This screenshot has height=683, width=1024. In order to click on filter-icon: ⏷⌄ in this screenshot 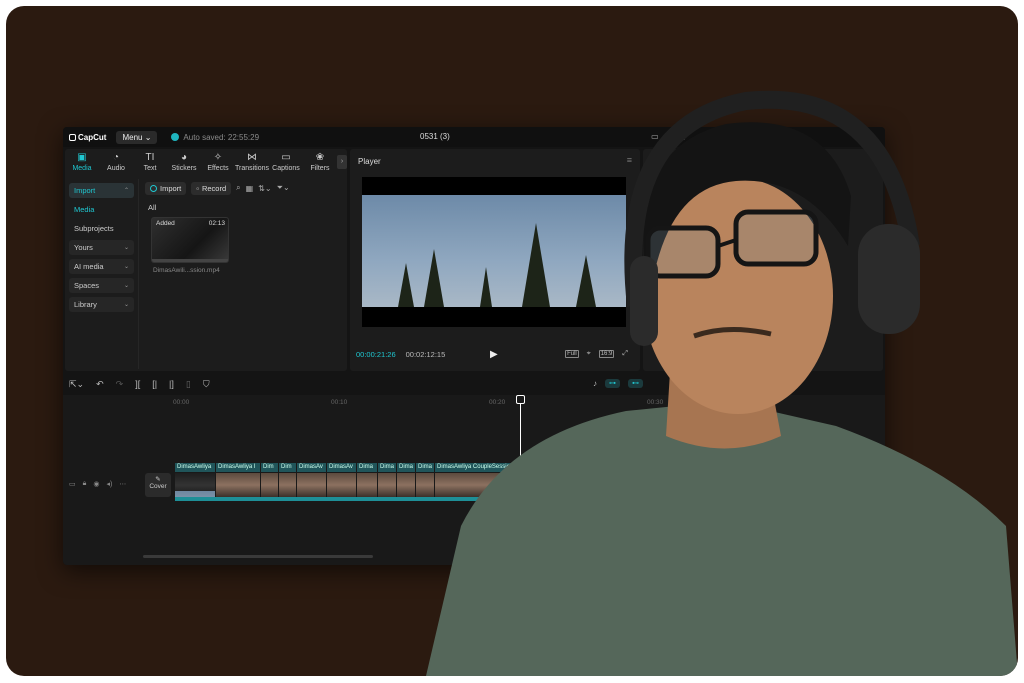, I will do `click(283, 188)`.